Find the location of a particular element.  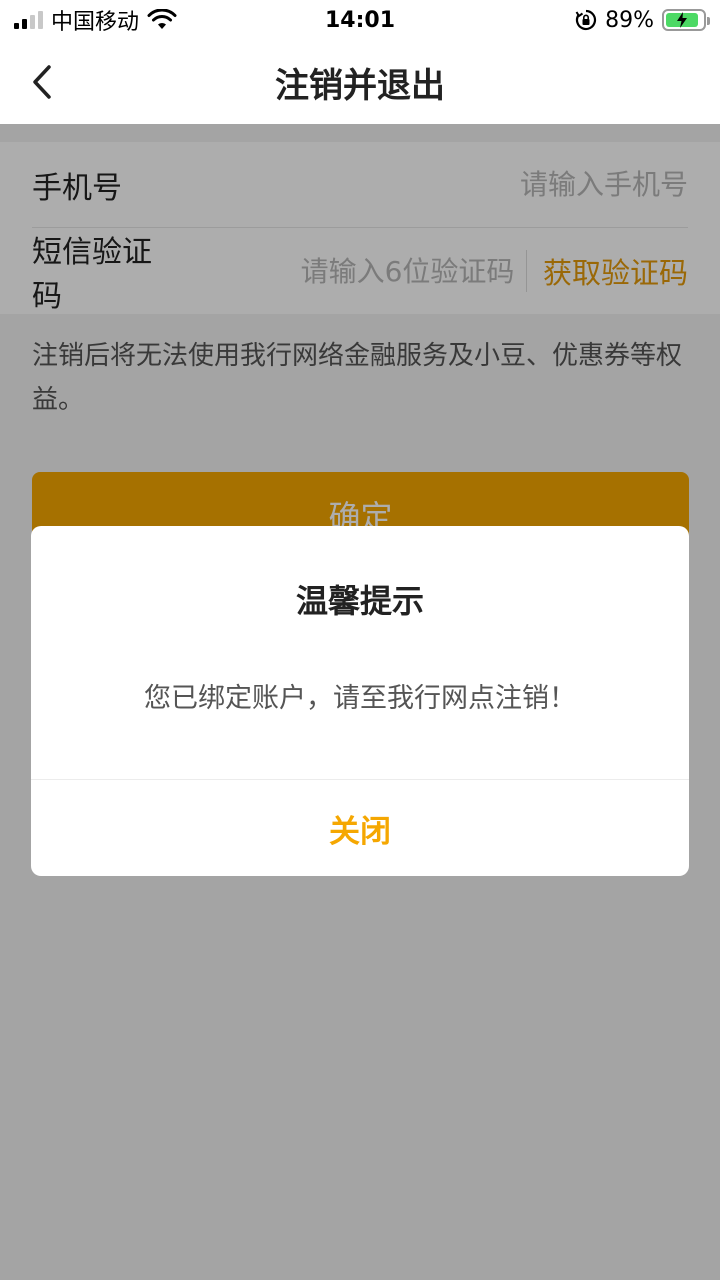

status-bar: 中国移动 14:01 89% is located at coordinates (360, 20).